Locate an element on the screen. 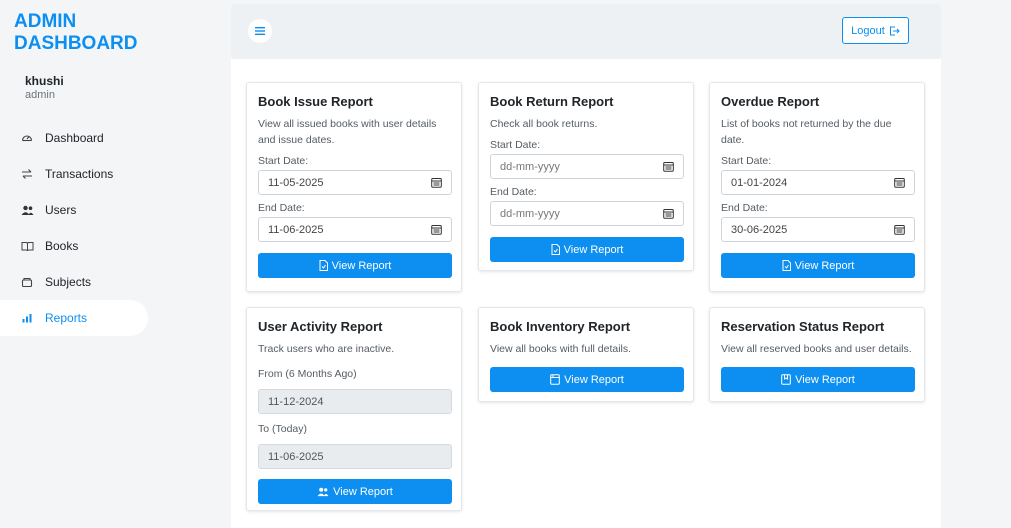 This screenshot has height=528, width=1011. sidebar-item-users: Users is located at coordinates (74, 210).